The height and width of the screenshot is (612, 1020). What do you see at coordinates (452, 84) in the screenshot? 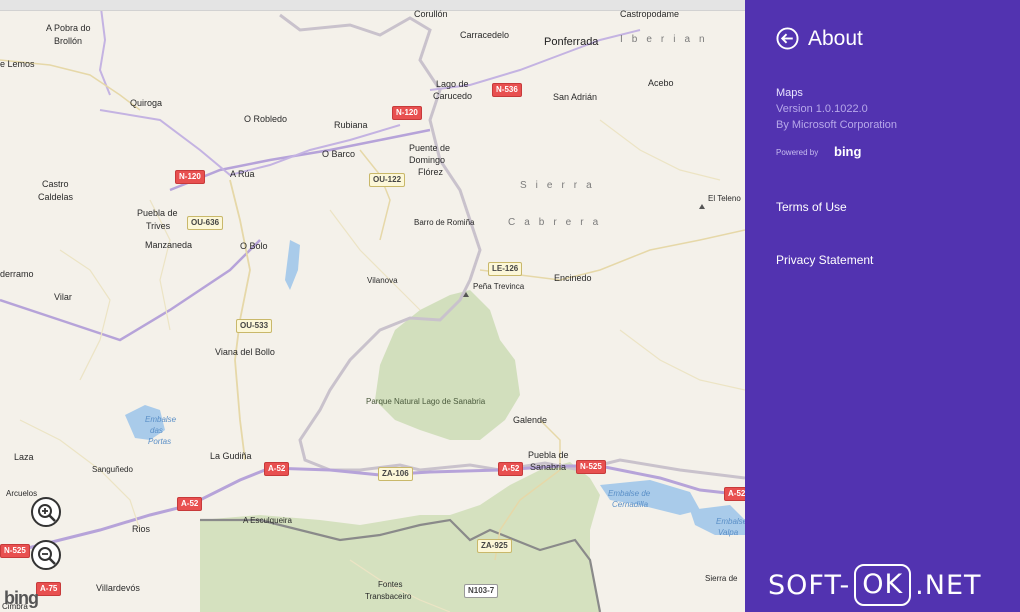
I see `town-label: Lago de` at bounding box center [452, 84].